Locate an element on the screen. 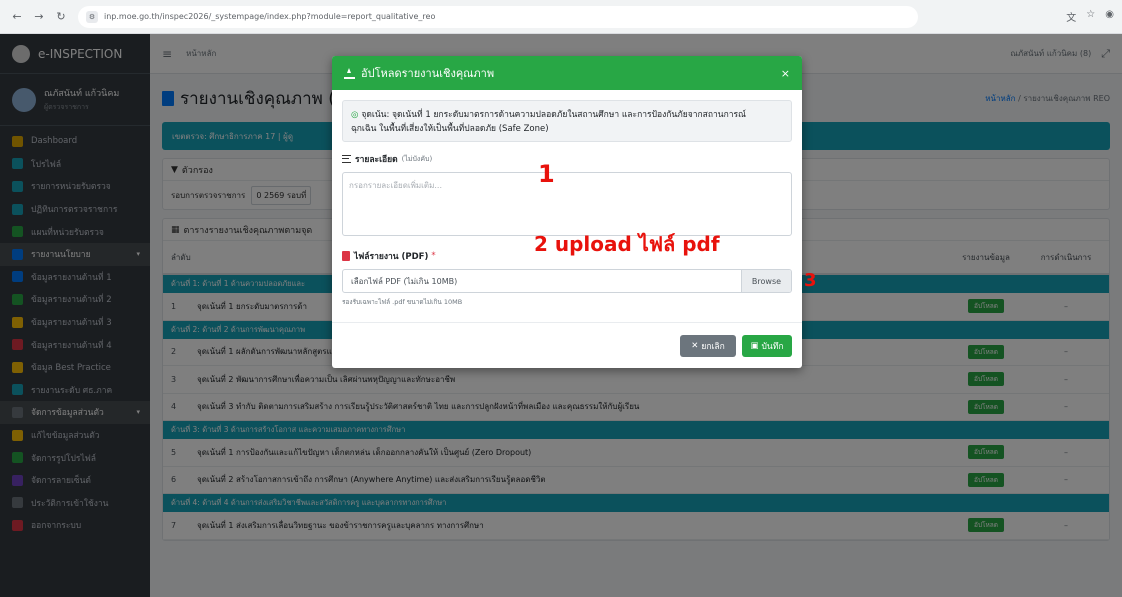  site-info-icon: ⚙ is located at coordinates (92, 16).